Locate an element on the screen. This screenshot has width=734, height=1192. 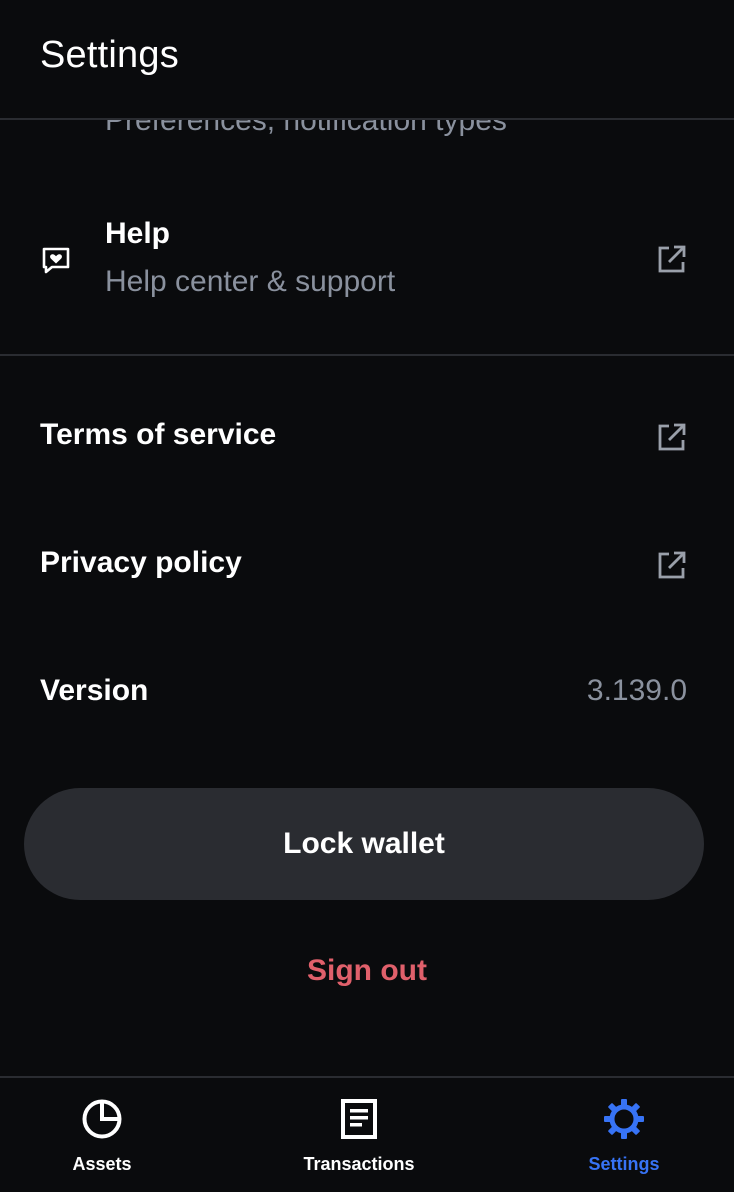
nav-item-assets: Assets is located at coordinates (102, 1135).